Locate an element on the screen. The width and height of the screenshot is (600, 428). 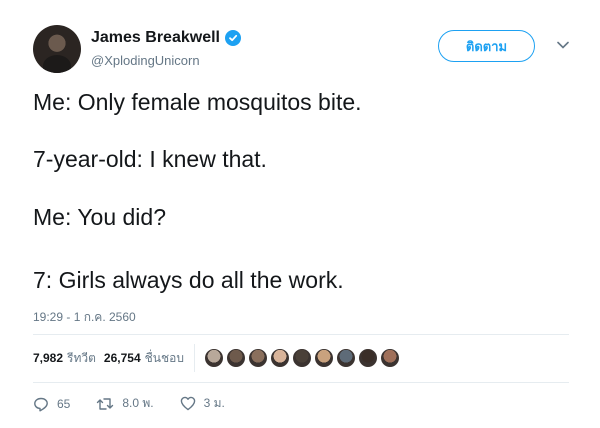
tweet-actions: 65 8.0 พ. 3 ม. is located at coordinates (142, 403).